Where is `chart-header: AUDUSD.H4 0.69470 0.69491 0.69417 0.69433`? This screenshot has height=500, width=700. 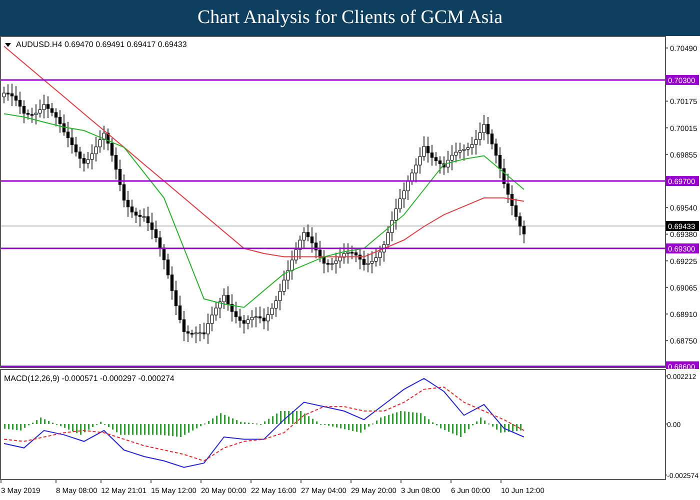 chart-header: AUDUSD.H4 0.69470 0.69491 0.69417 0.69433 is located at coordinates (101, 44).